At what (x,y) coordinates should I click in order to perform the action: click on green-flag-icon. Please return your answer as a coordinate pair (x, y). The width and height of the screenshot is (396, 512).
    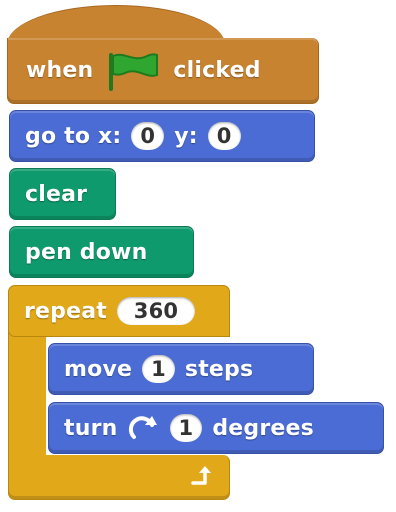
    Looking at the image, I should click on (133, 71).